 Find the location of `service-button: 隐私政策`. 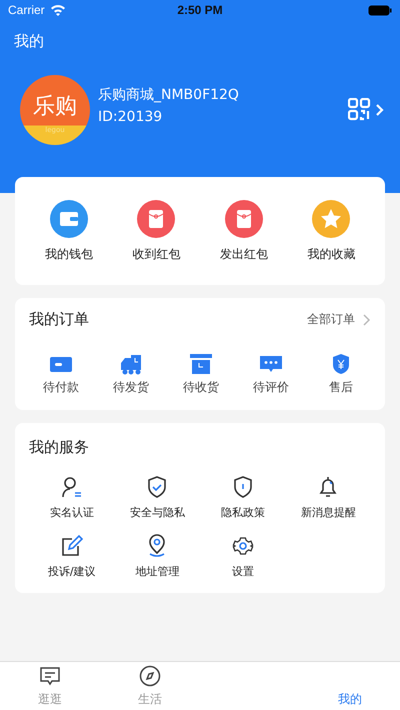

service-button: 隐私政策 is located at coordinates (243, 497).